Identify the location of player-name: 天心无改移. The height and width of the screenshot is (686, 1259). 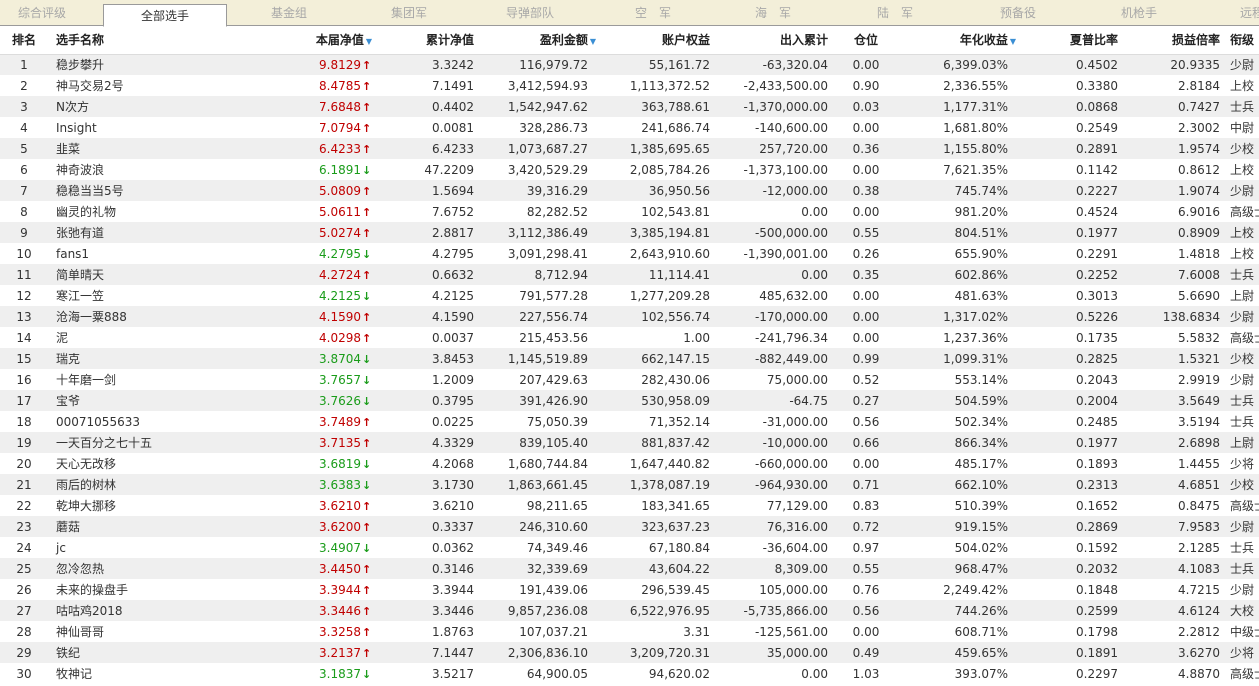
(152, 463).